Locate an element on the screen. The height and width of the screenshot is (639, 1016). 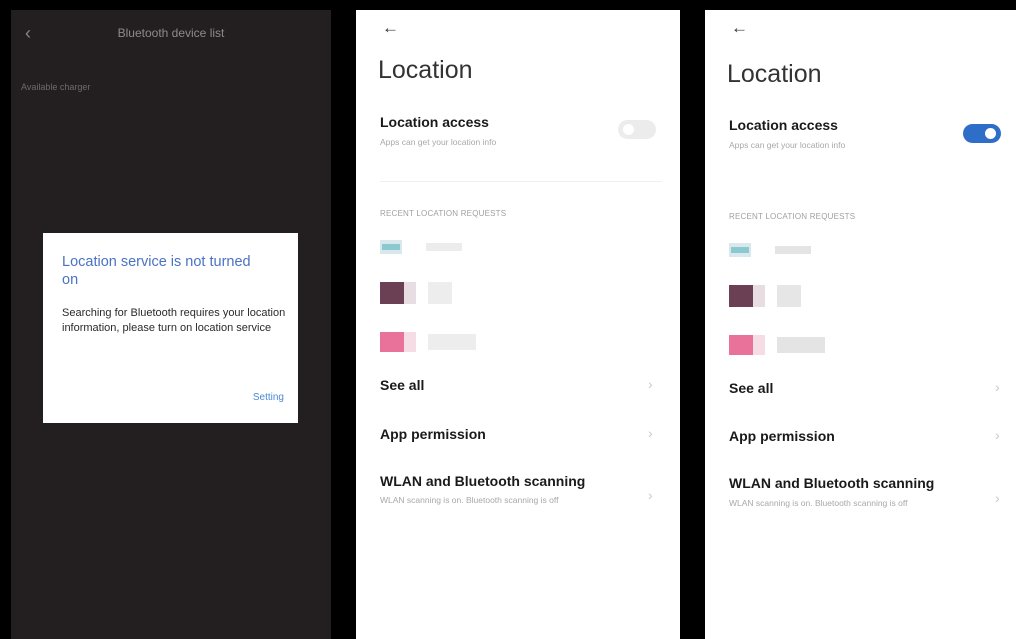
dialog-title: Location service is not turned on is located at coordinates (156, 271).